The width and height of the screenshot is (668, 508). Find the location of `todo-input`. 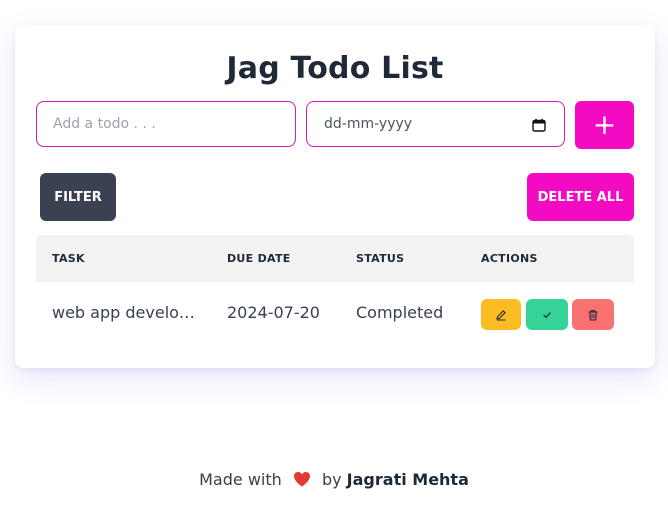

todo-input is located at coordinates (166, 124).